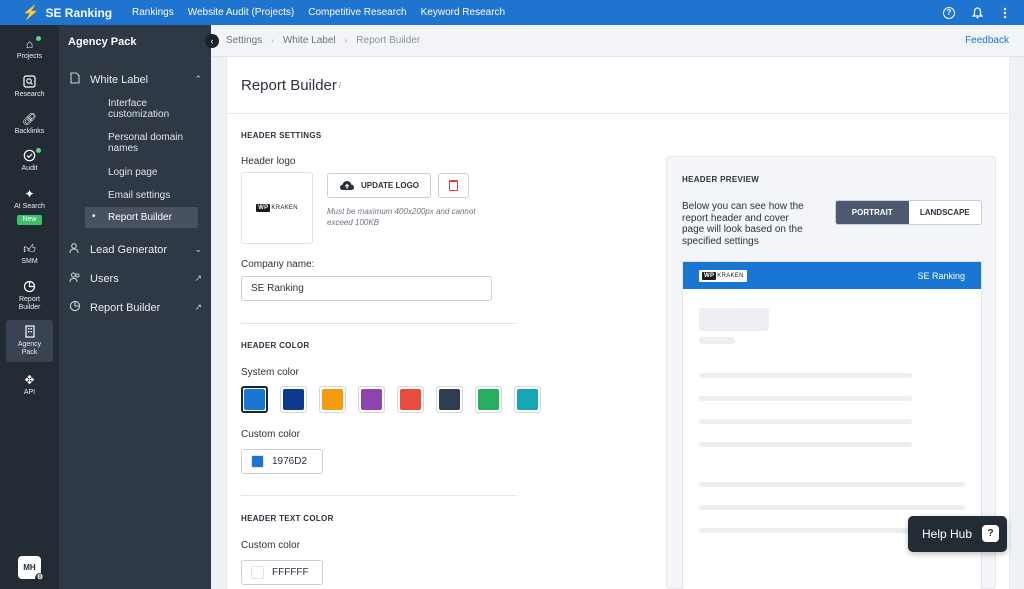 This screenshot has height=589, width=1024. What do you see at coordinates (141, 109) in the screenshot?
I see `sidebar-sub-interface: Interface customization` at bounding box center [141, 109].